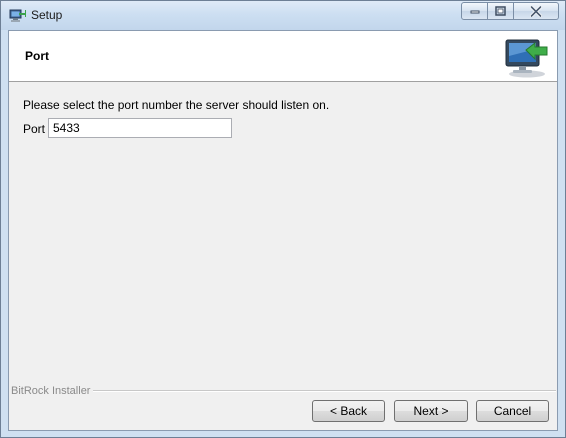  Describe the element at coordinates (37, 56) in the screenshot. I see `page-title: Port` at that location.